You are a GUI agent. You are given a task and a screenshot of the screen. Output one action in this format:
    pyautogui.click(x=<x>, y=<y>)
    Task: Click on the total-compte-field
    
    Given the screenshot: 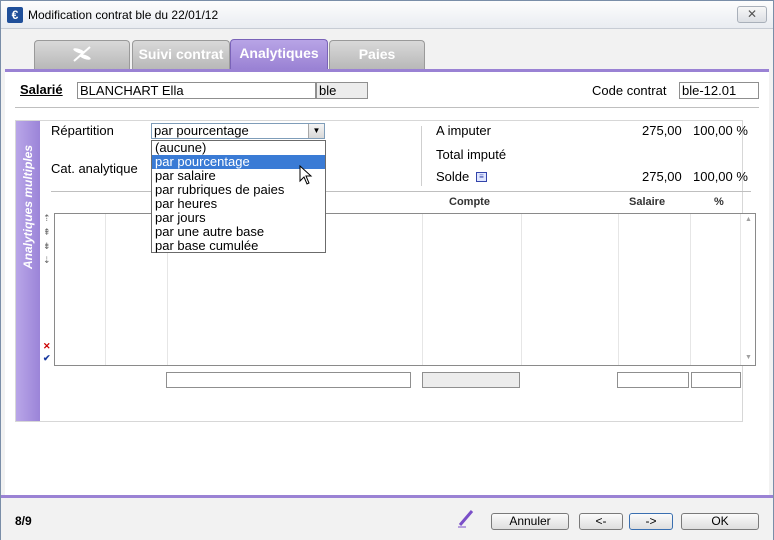 What is the action you would take?
    pyautogui.click(x=471, y=380)
    